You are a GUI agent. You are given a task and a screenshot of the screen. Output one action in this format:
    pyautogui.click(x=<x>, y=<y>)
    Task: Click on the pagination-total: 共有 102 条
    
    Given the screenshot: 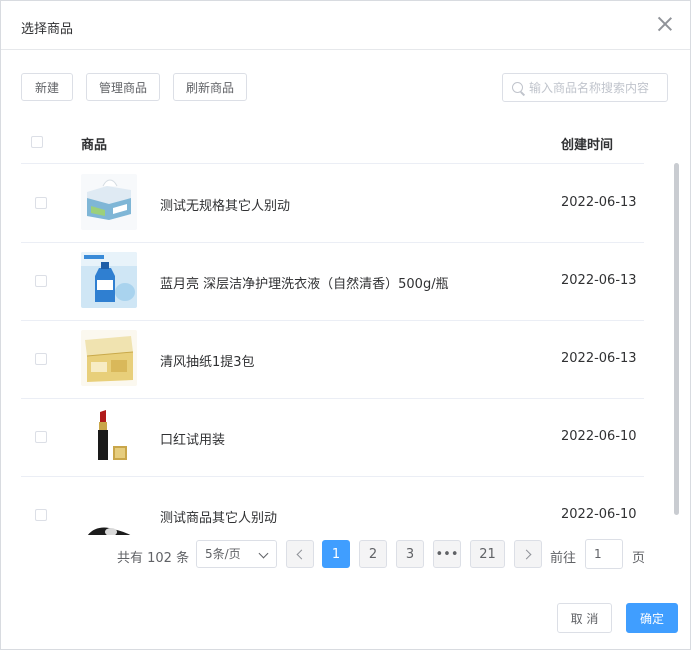 What is the action you would take?
    pyautogui.click(x=153, y=558)
    